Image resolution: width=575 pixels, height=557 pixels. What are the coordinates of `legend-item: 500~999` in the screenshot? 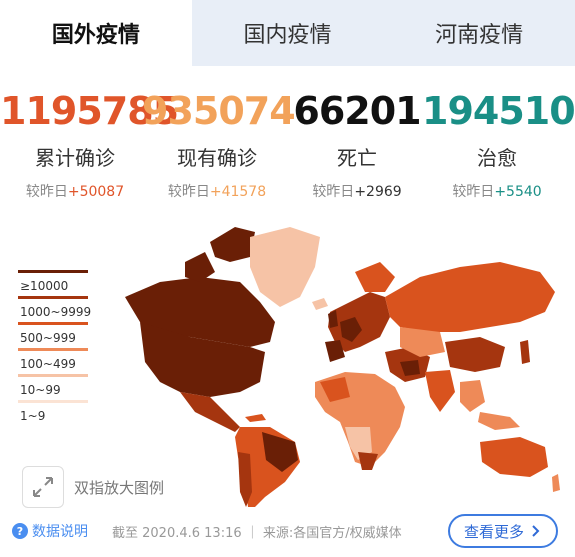 It's located at (58, 335).